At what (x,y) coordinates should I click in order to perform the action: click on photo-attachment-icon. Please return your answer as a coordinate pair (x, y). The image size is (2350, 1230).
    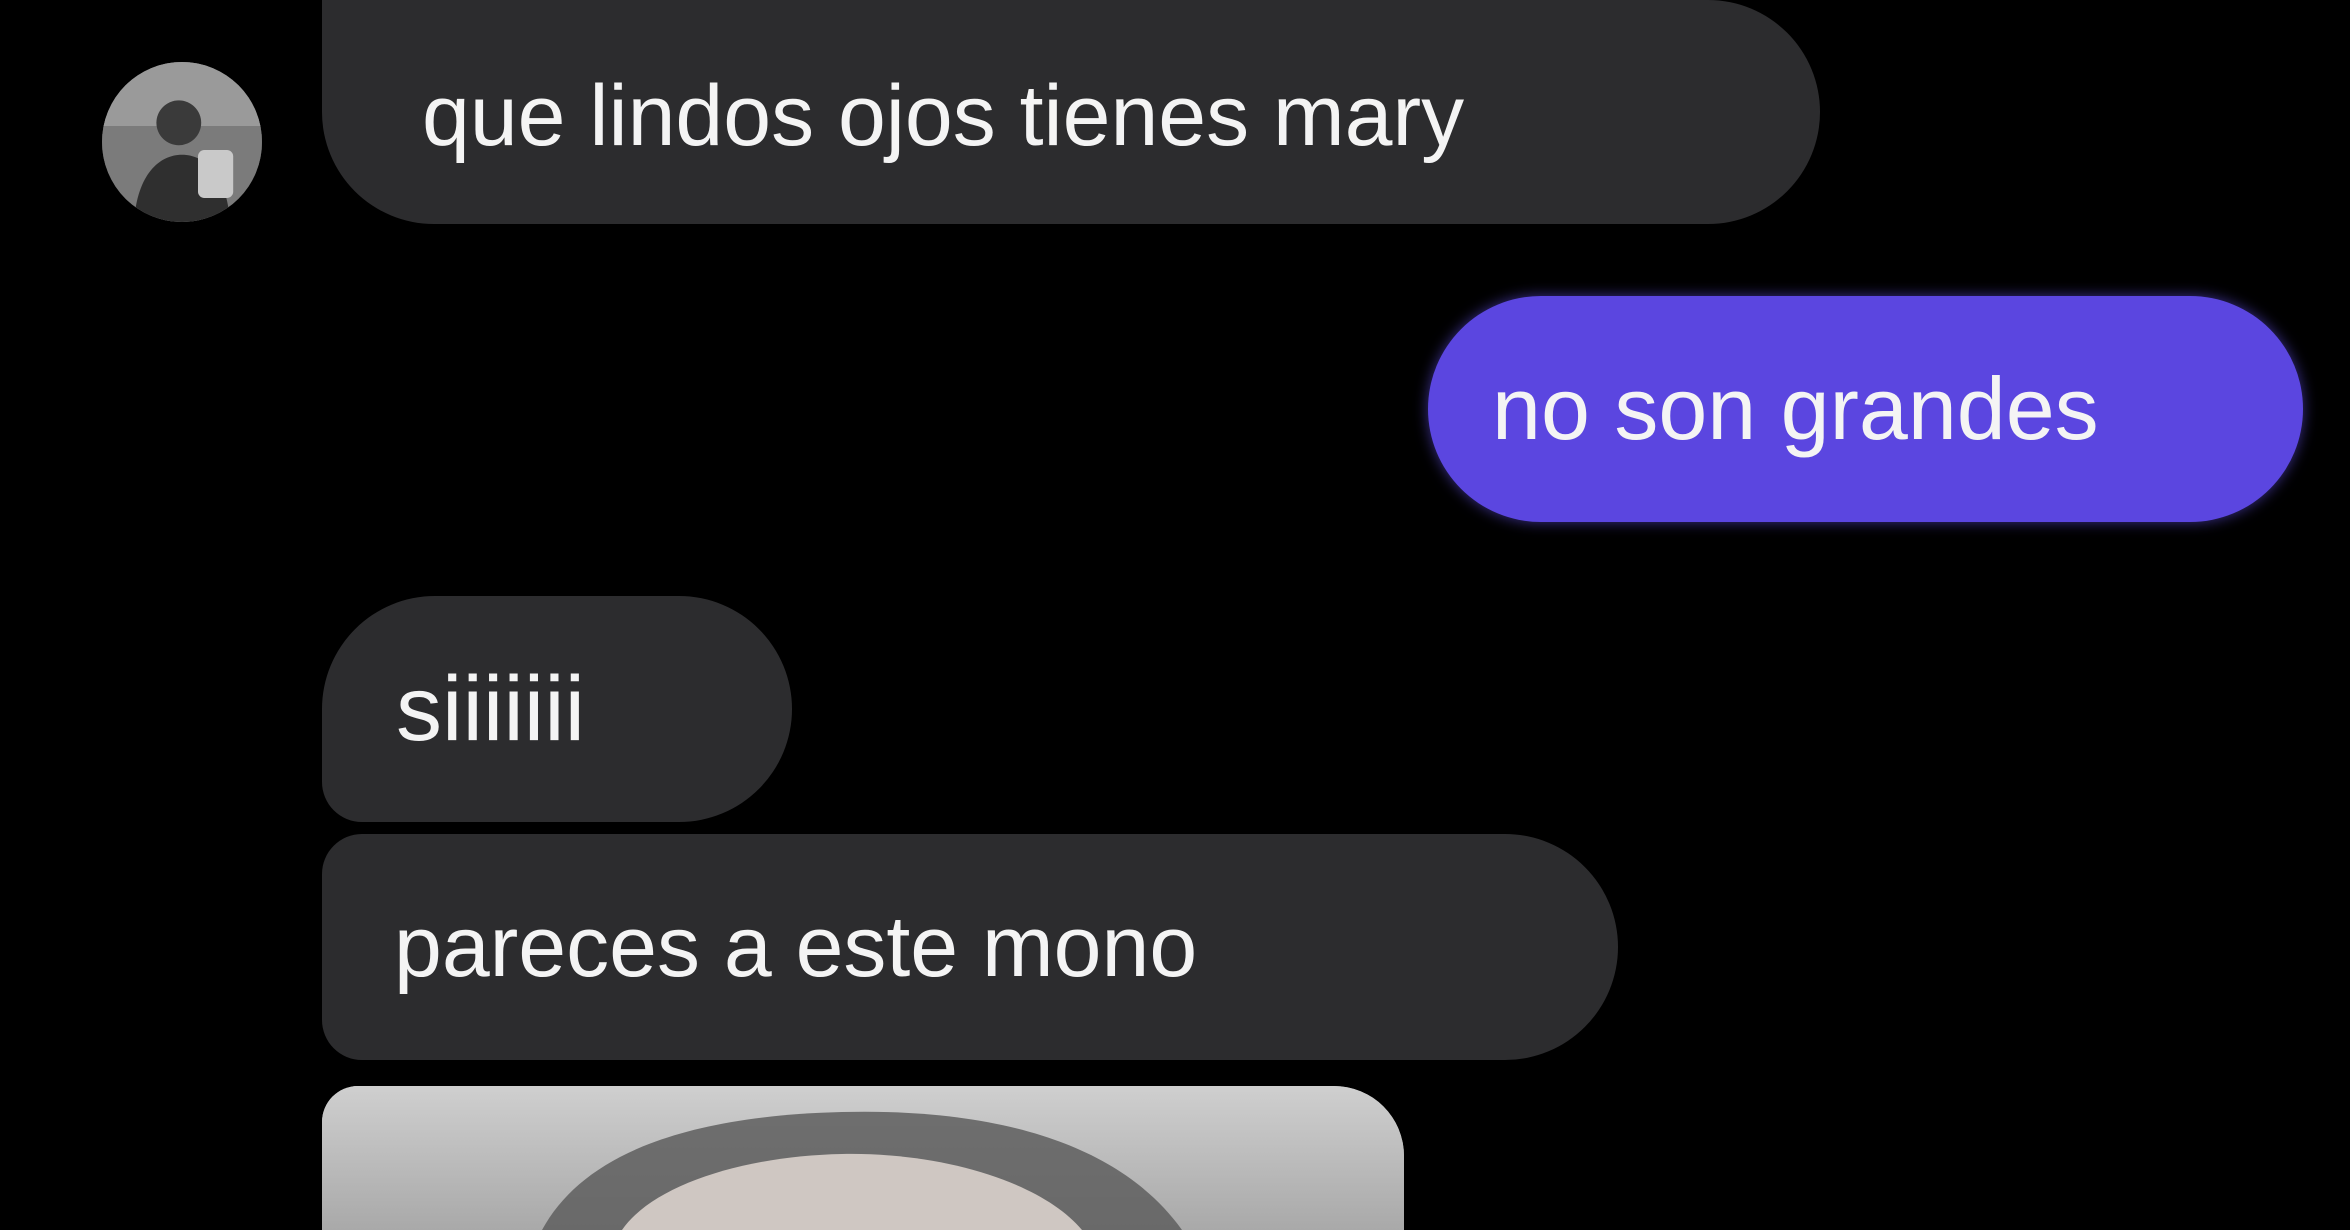
    Looking at the image, I should click on (863, 1158).